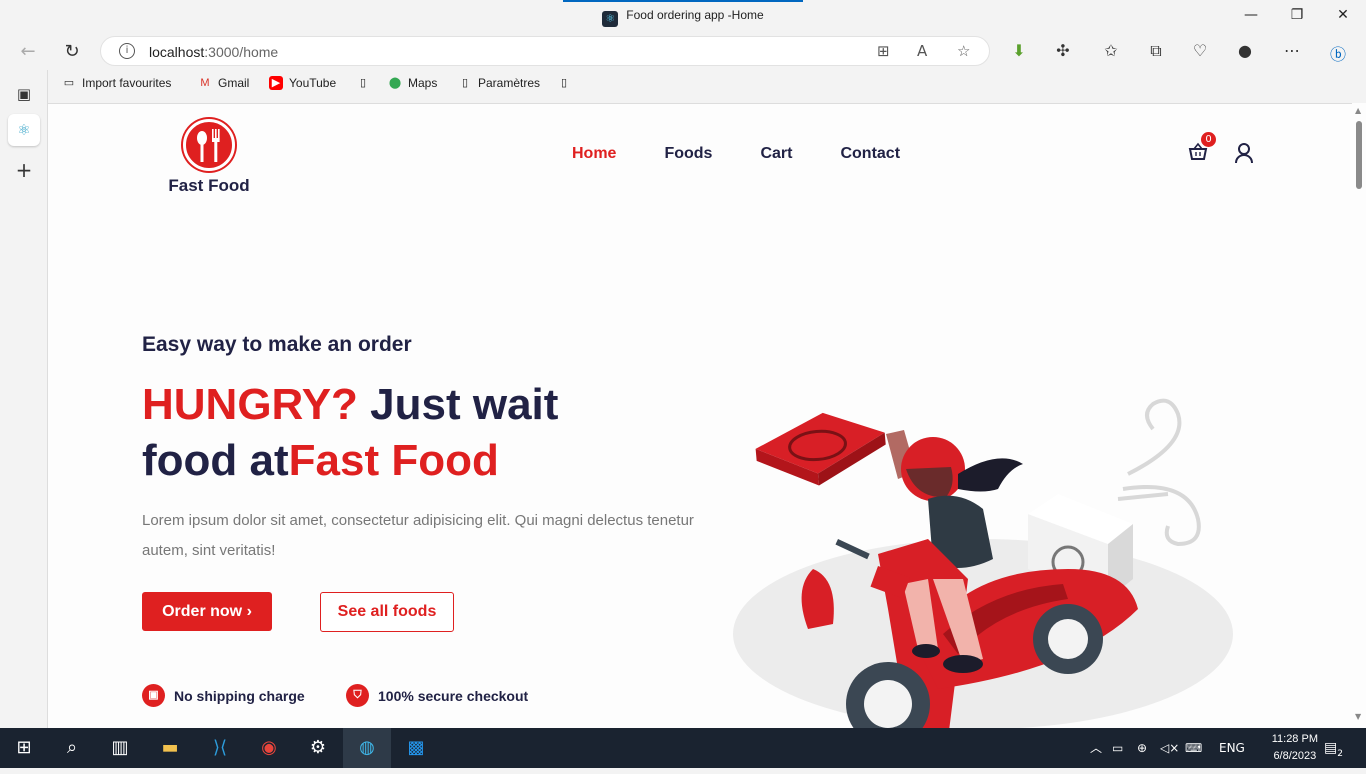 The height and width of the screenshot is (774, 1366). Describe the element at coordinates (610, 19) in the screenshot. I see `react-icon: ⚛` at that location.